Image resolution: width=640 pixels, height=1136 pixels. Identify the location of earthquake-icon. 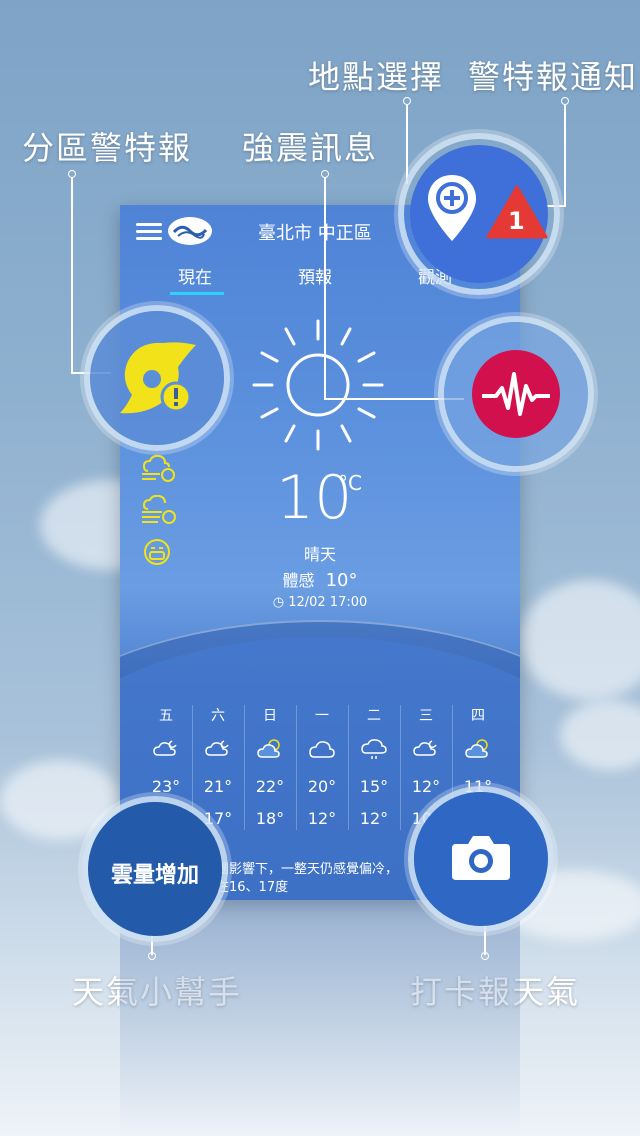
(516, 394).